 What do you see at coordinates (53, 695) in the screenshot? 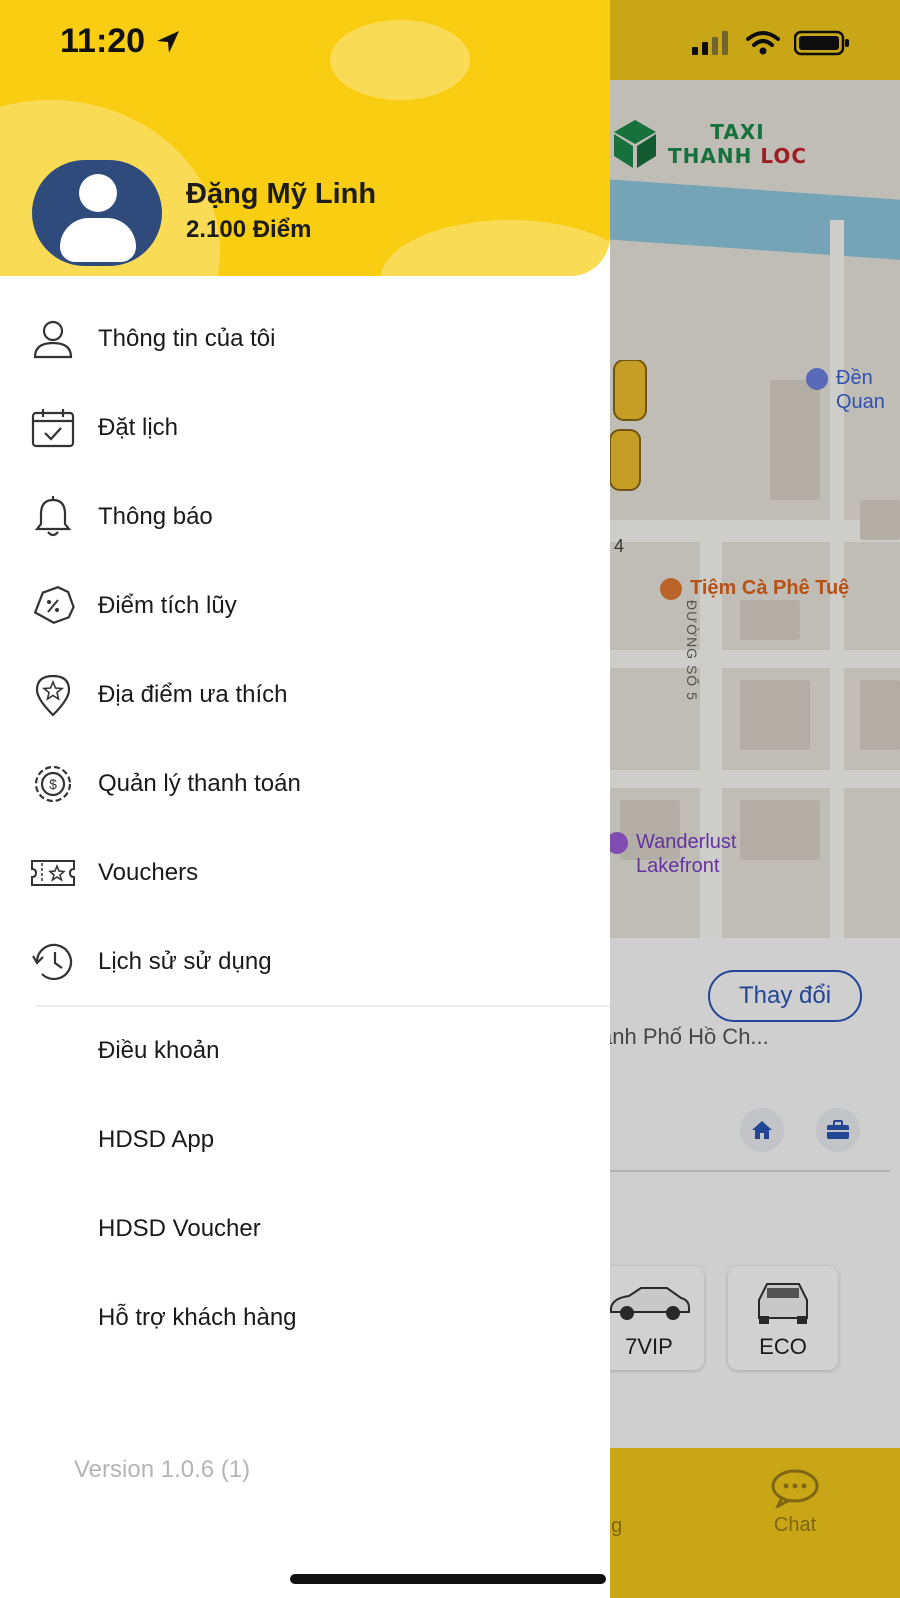
I see `star-pin-icon` at bounding box center [53, 695].